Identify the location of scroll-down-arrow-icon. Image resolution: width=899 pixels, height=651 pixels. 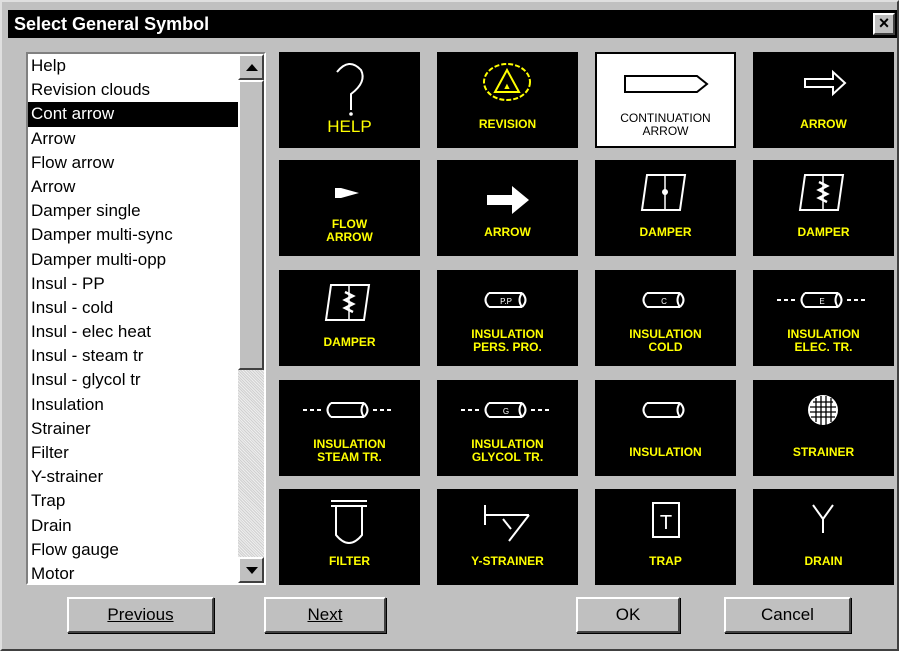
(252, 570).